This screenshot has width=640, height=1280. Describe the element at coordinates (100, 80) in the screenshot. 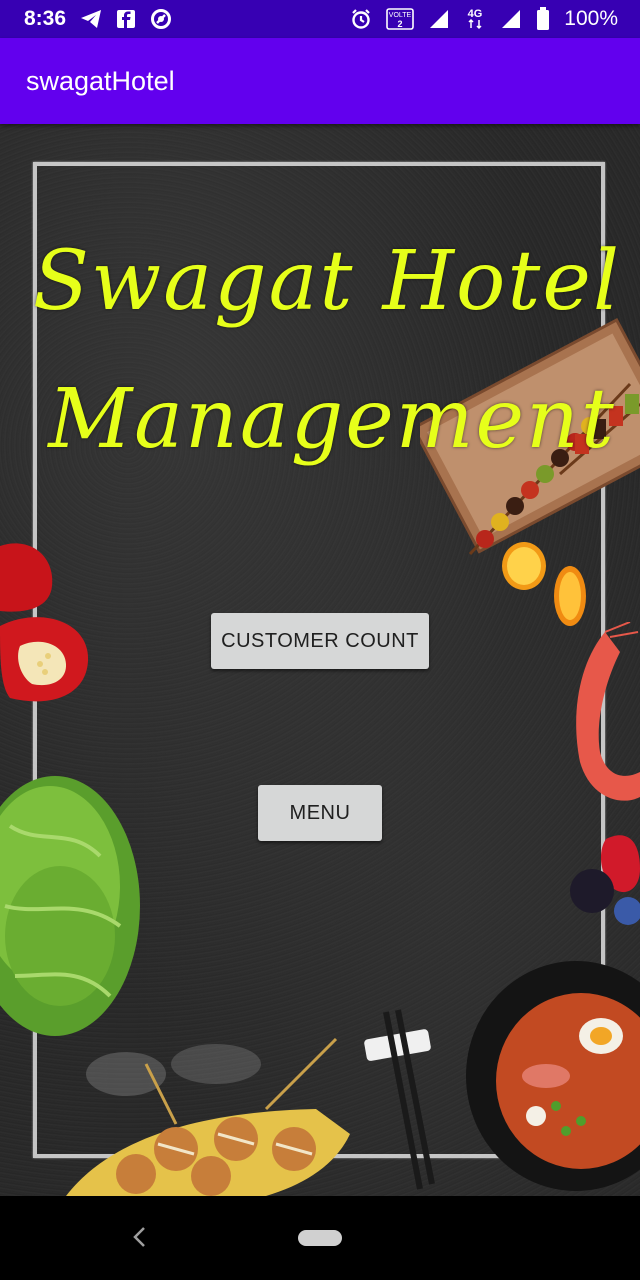

I see `app-title: swagatHotel` at that location.